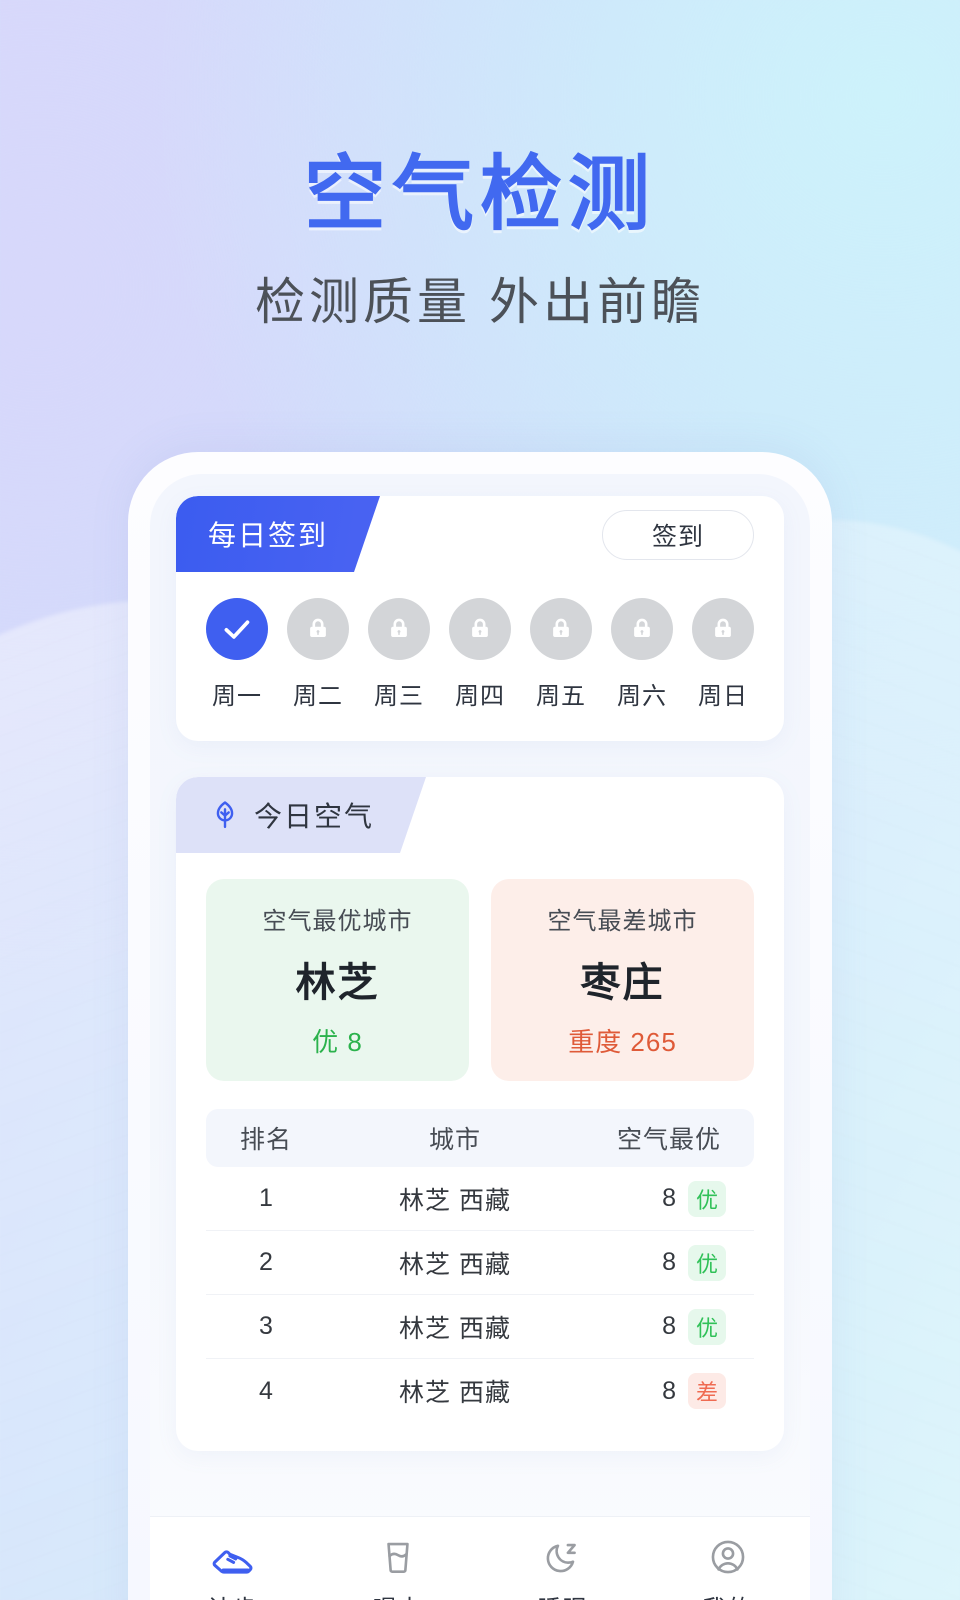 The width and height of the screenshot is (960, 1600). I want to click on best-city-value: 优 8, so click(337, 1042).